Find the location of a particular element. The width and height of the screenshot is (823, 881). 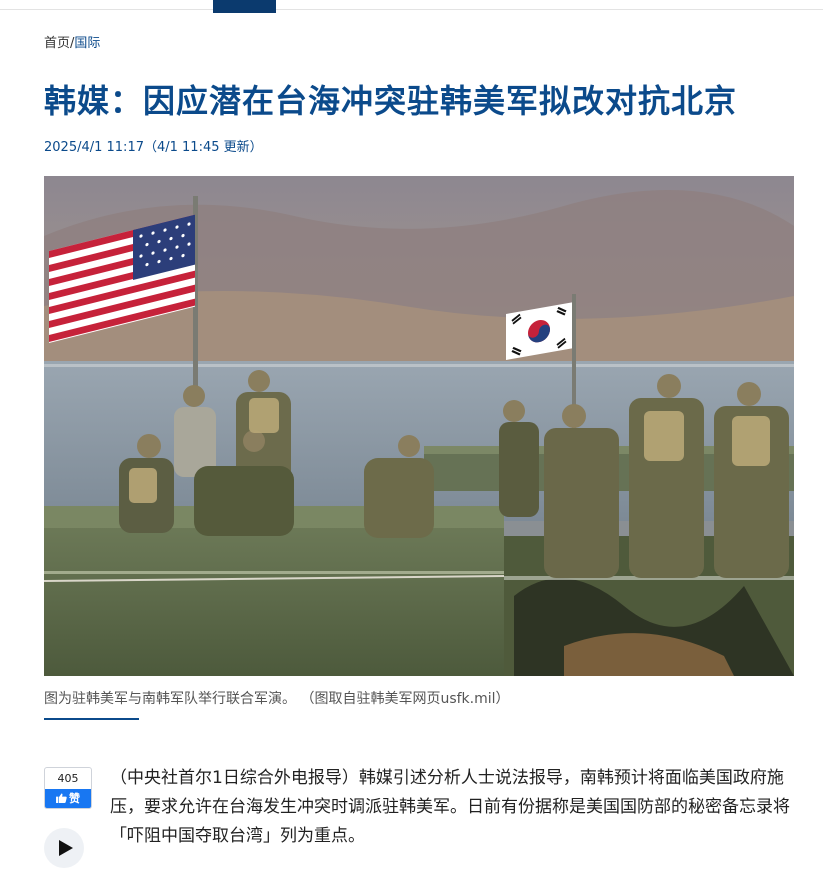

breadcrumb-international-link: 国际 is located at coordinates (87, 43).